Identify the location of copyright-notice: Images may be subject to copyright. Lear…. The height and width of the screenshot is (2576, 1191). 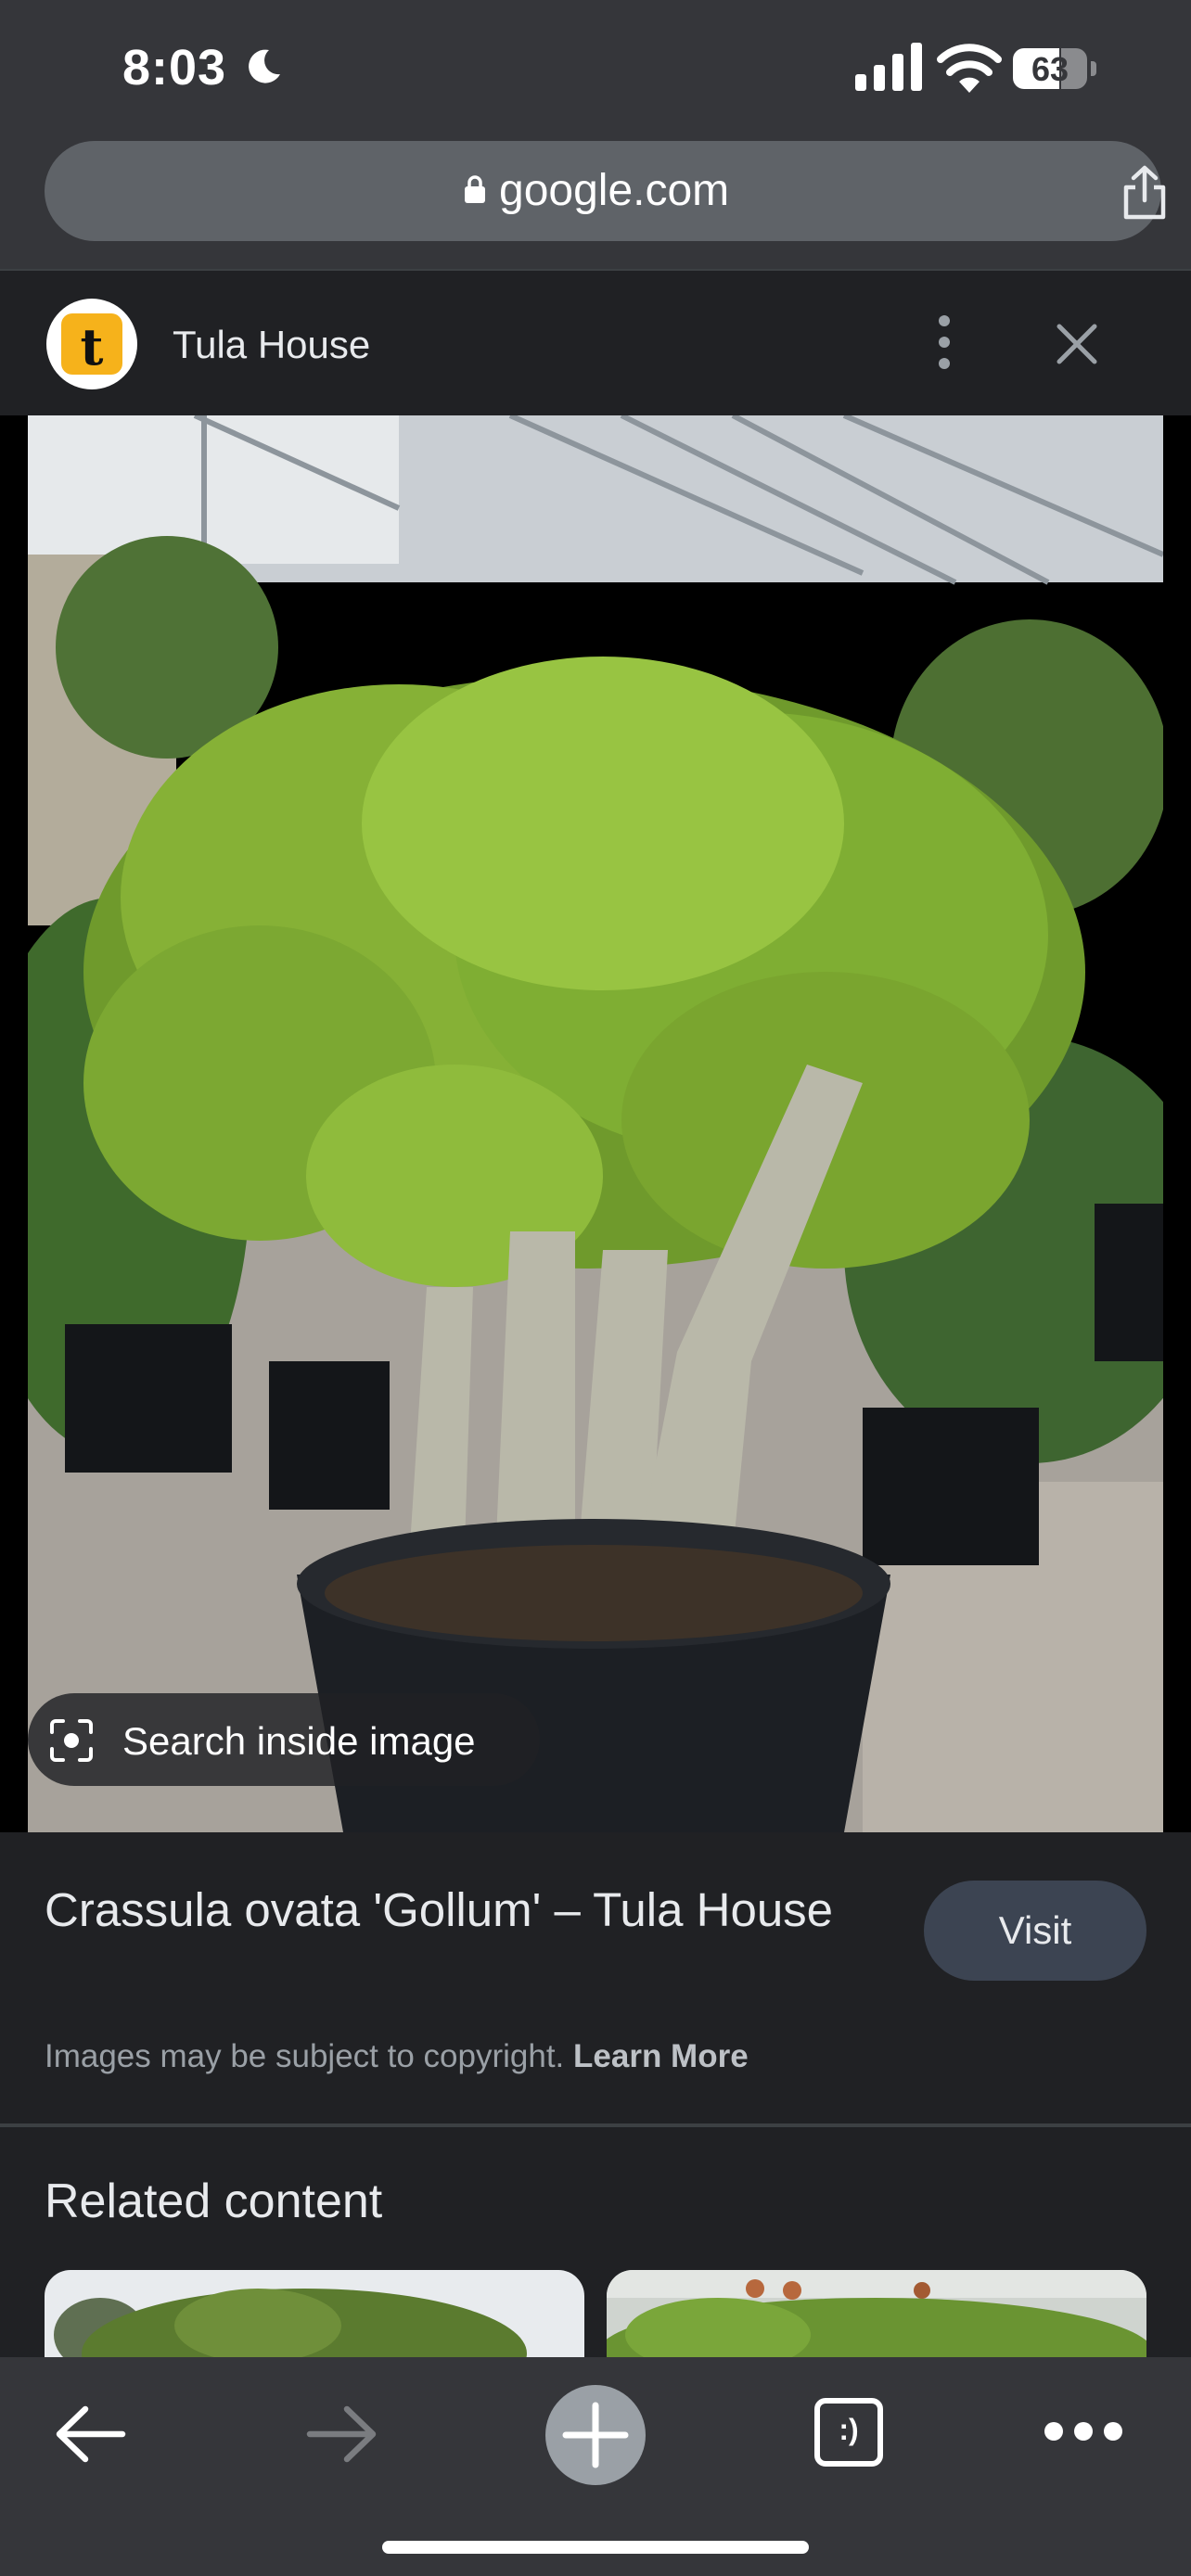
(397, 2057).